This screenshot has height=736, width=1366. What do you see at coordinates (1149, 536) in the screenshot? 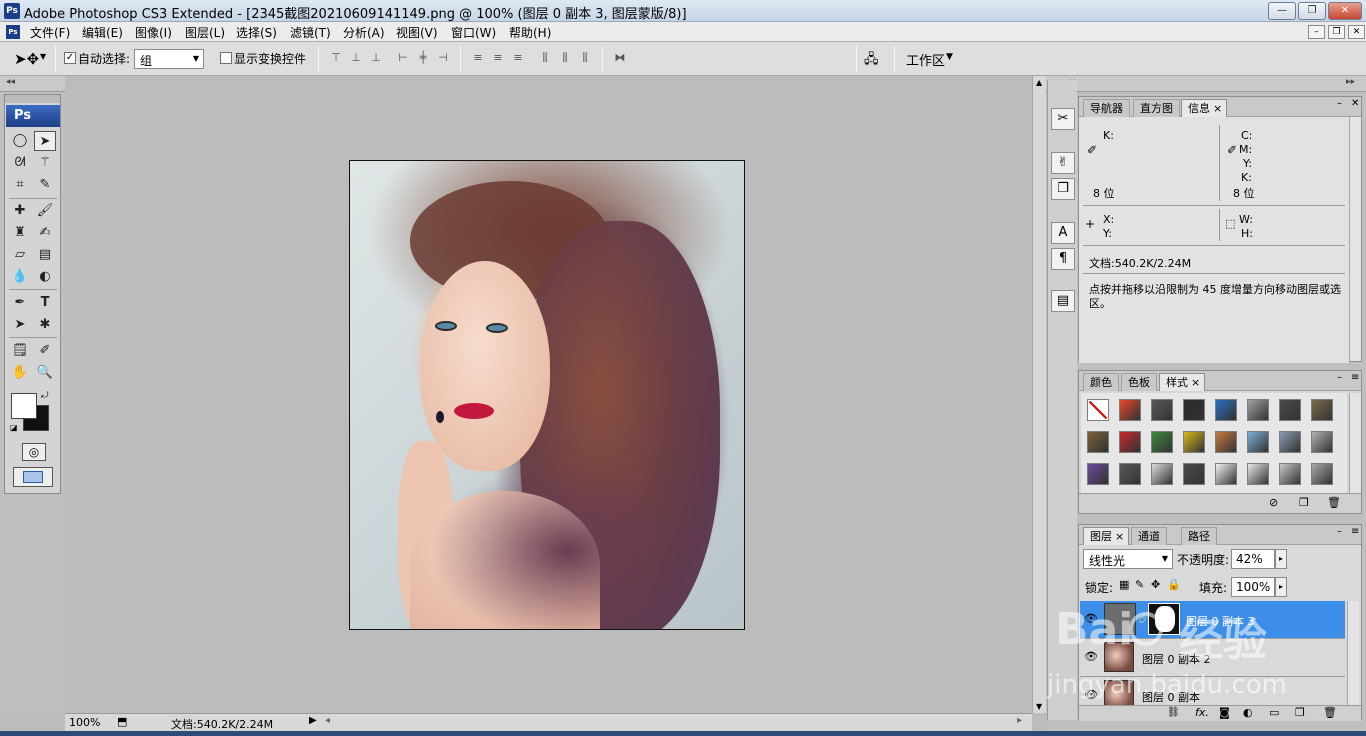
I see `tab-channels: 通道` at bounding box center [1149, 536].